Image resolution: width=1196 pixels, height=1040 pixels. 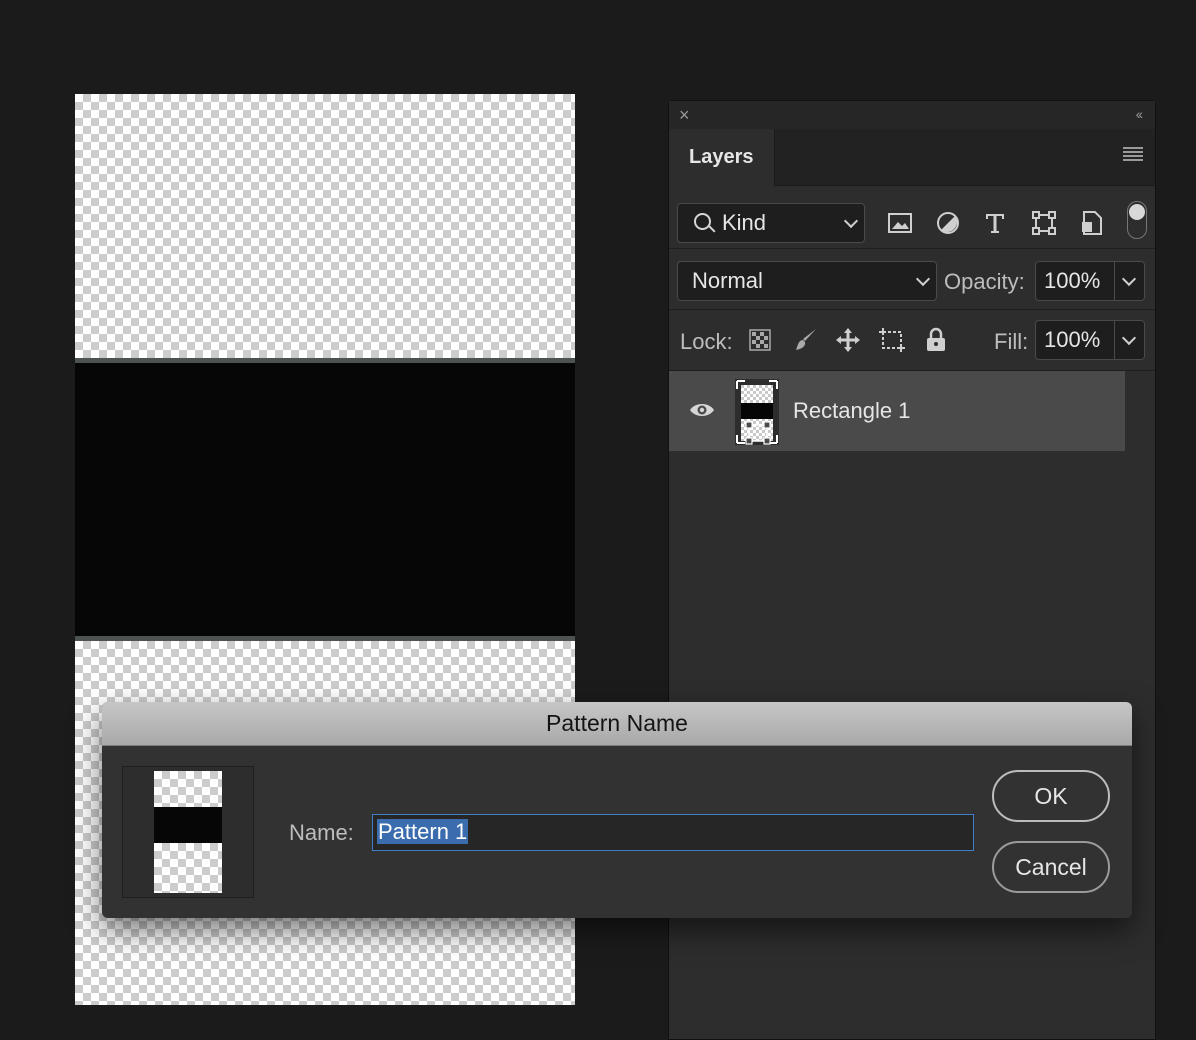 I want to click on smart-object-filter-icon, so click(x=1092, y=223).